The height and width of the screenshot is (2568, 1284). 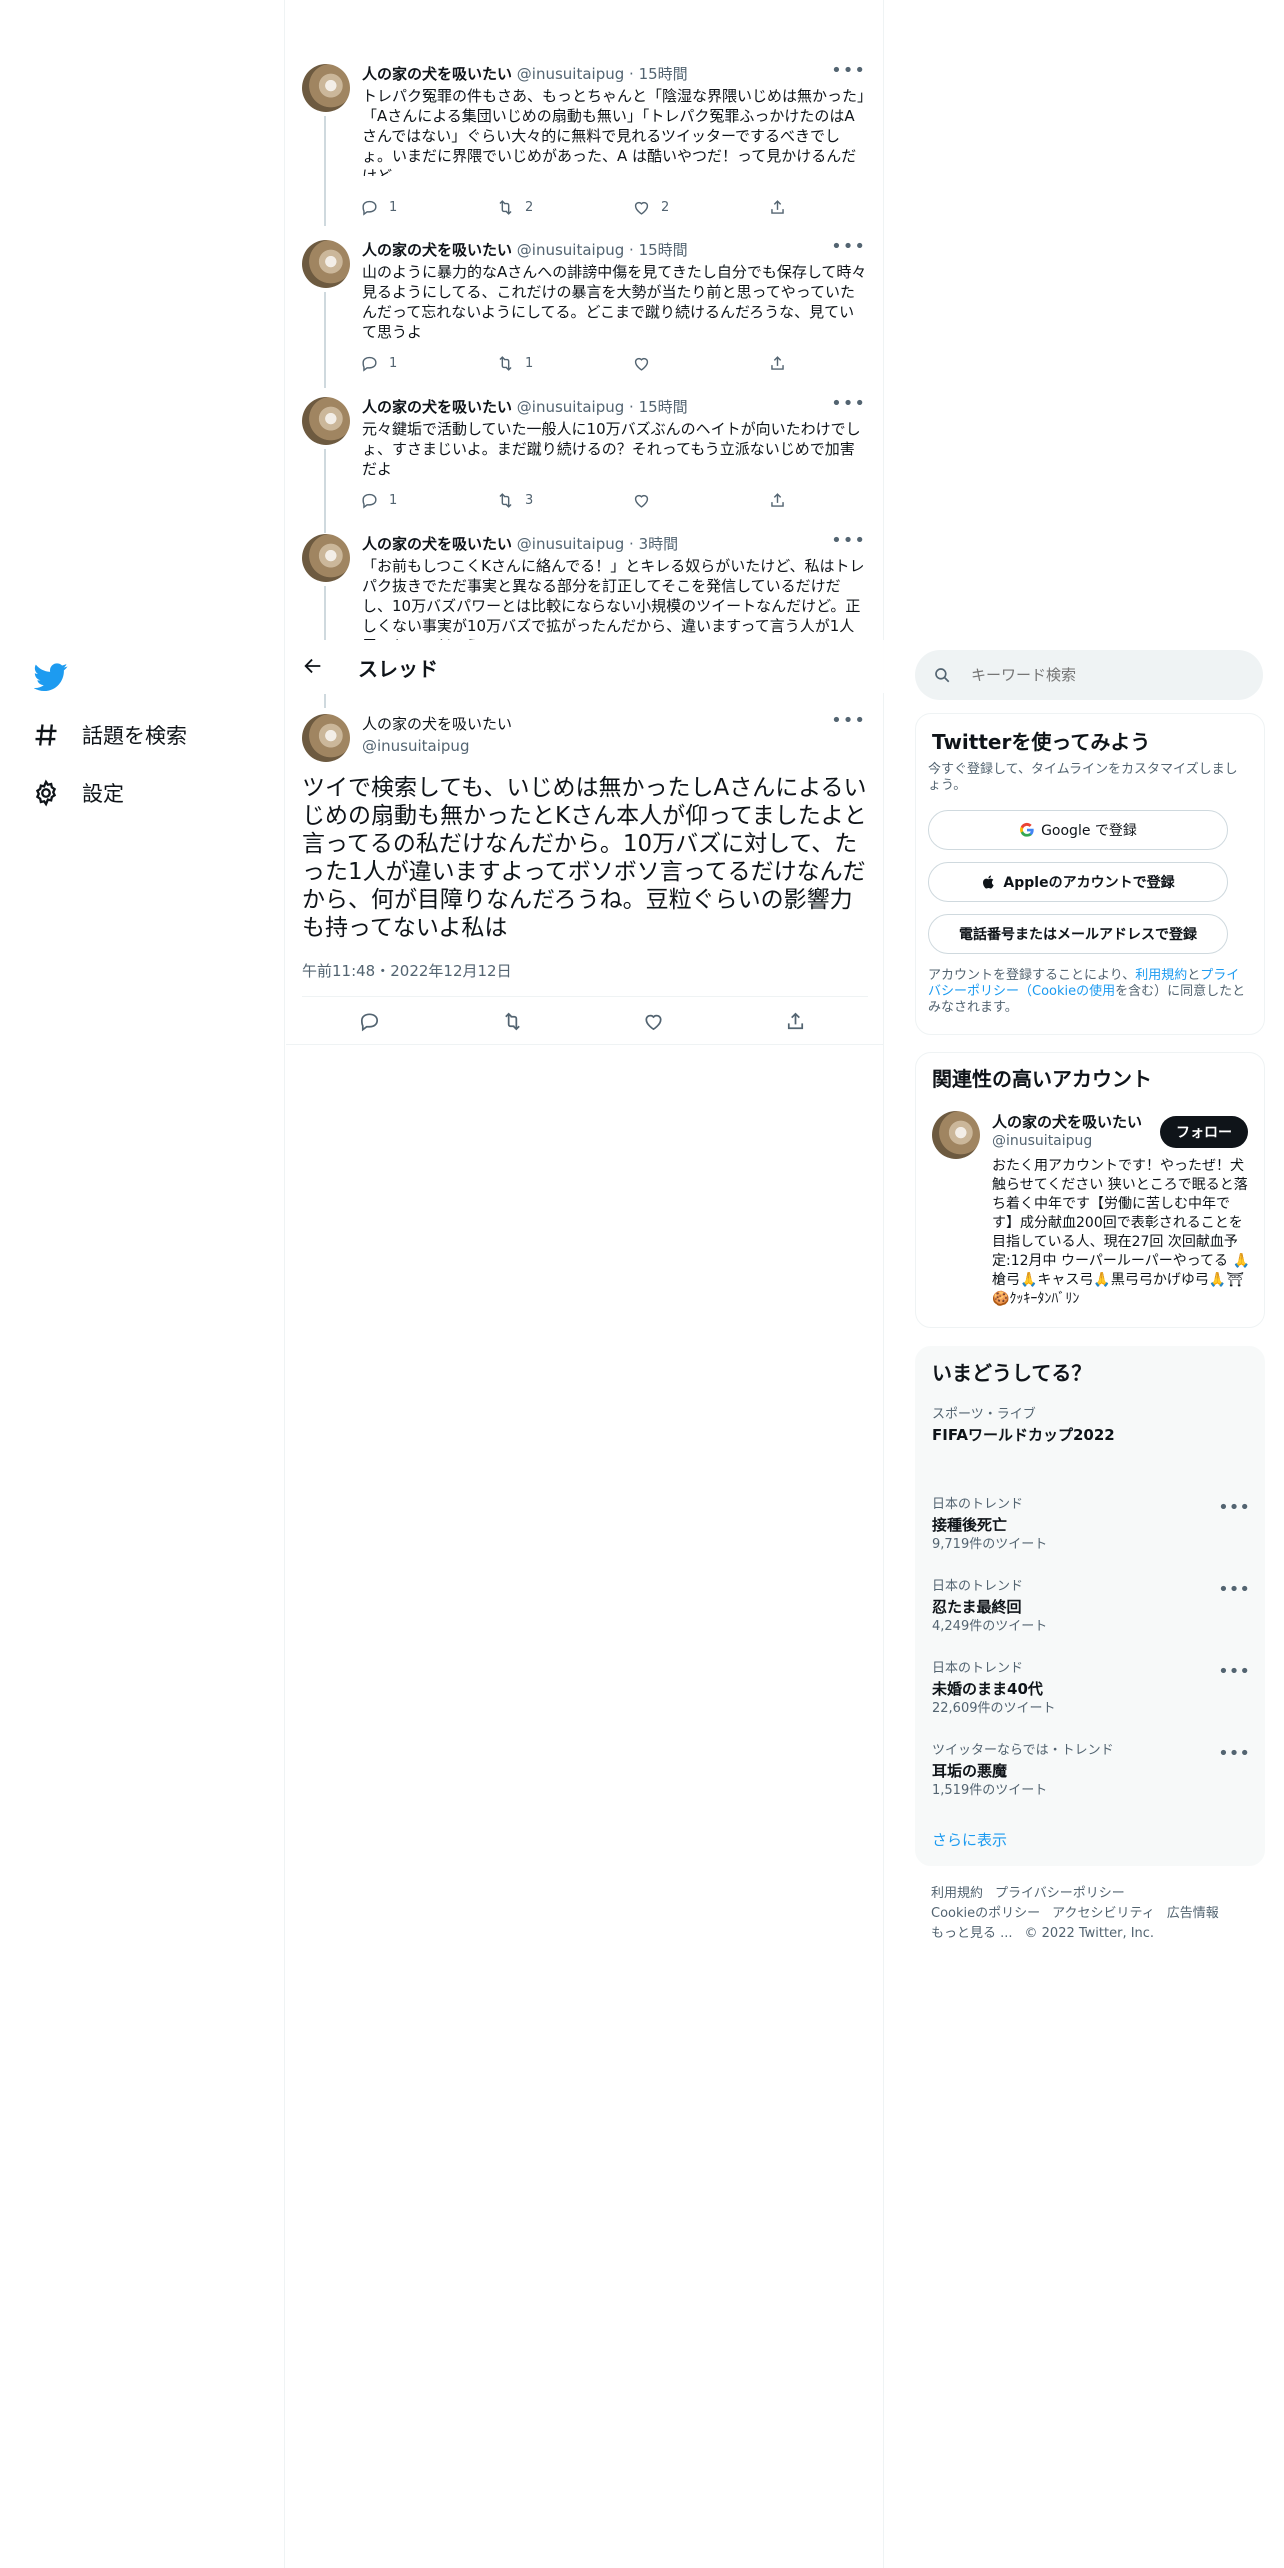 What do you see at coordinates (1106, 675) in the screenshot?
I see `search-input` at bounding box center [1106, 675].